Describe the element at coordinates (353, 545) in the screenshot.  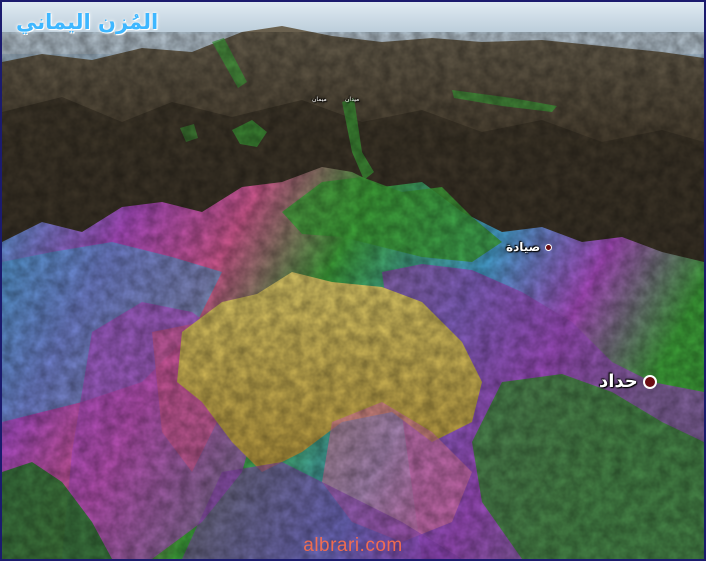
I see `watermark: albrari.com` at that location.